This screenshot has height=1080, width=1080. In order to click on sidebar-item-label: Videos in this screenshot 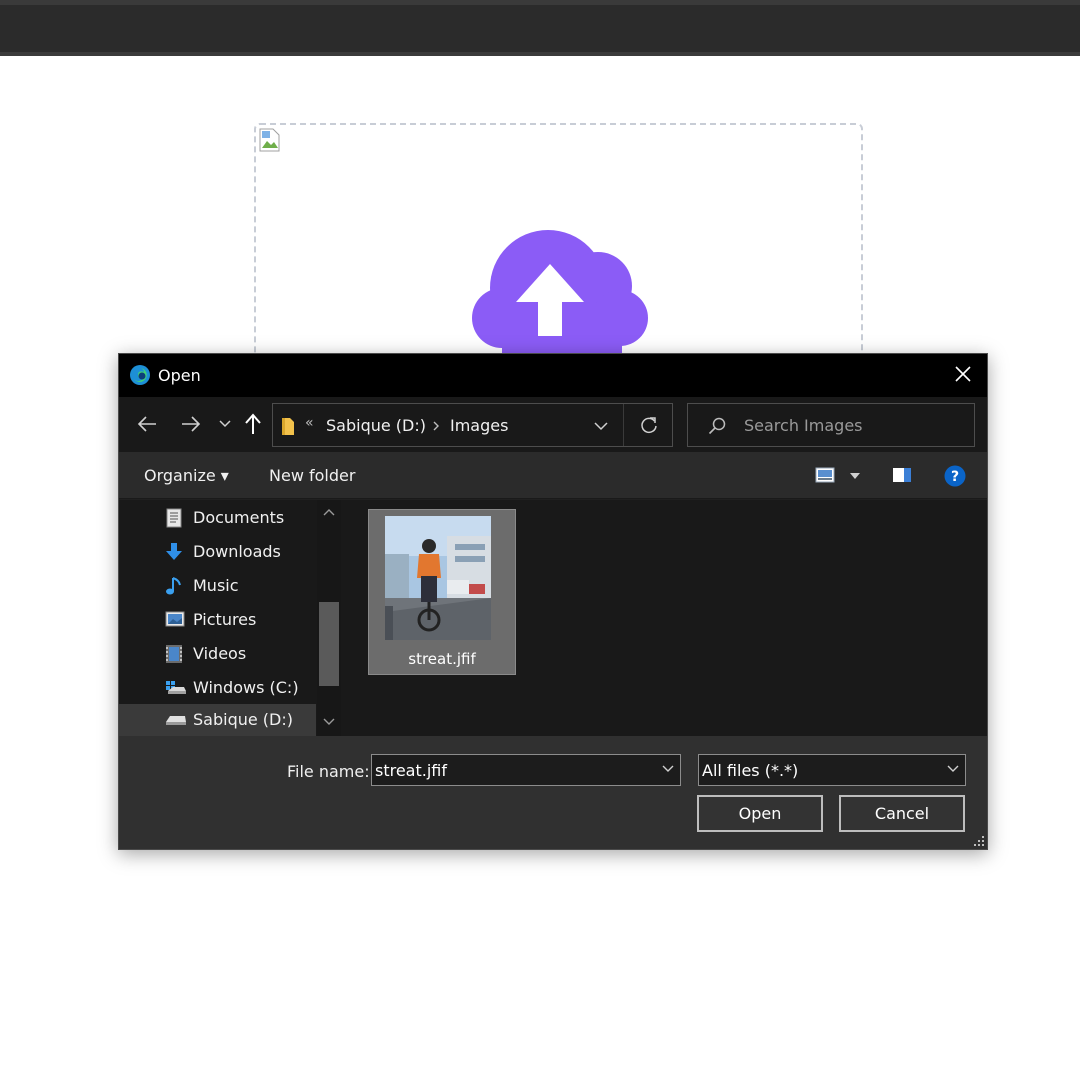, I will do `click(220, 653)`.